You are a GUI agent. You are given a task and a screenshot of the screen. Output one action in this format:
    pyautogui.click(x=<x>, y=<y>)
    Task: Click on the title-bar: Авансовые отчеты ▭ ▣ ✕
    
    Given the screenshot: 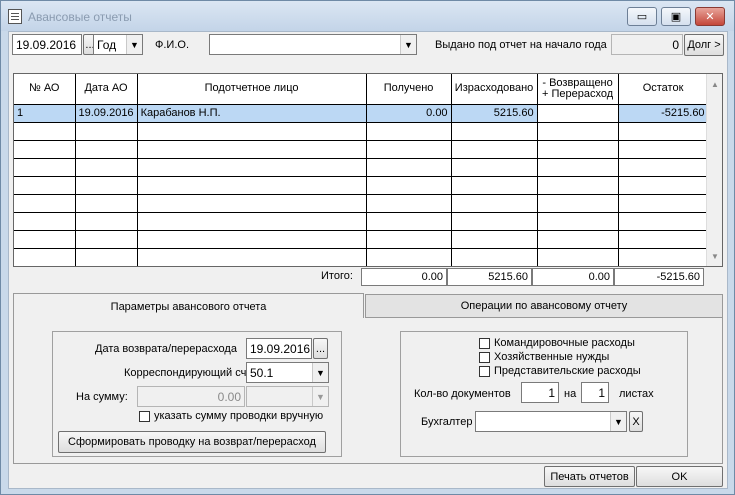 What is the action you would take?
    pyautogui.click(x=367, y=16)
    